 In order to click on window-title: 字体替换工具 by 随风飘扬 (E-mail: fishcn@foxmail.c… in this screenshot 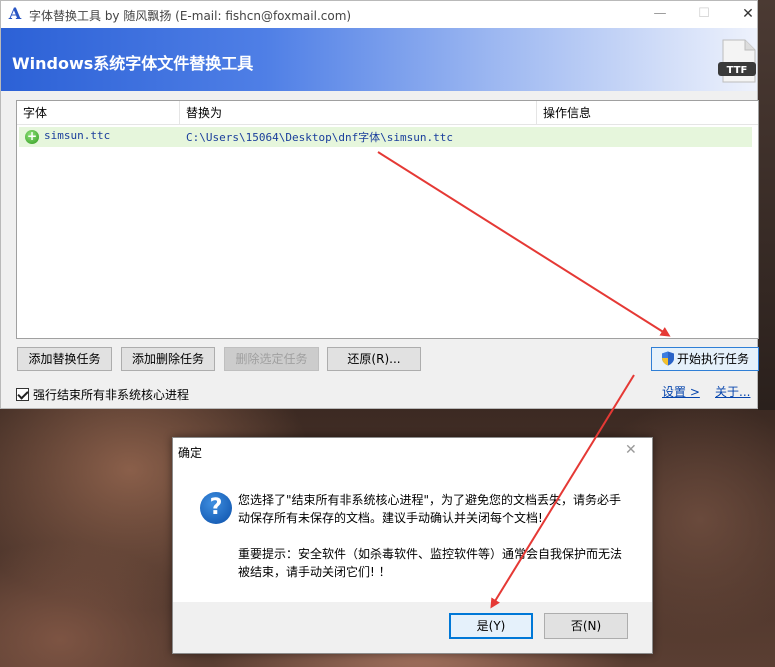, I will do `click(190, 16)`.